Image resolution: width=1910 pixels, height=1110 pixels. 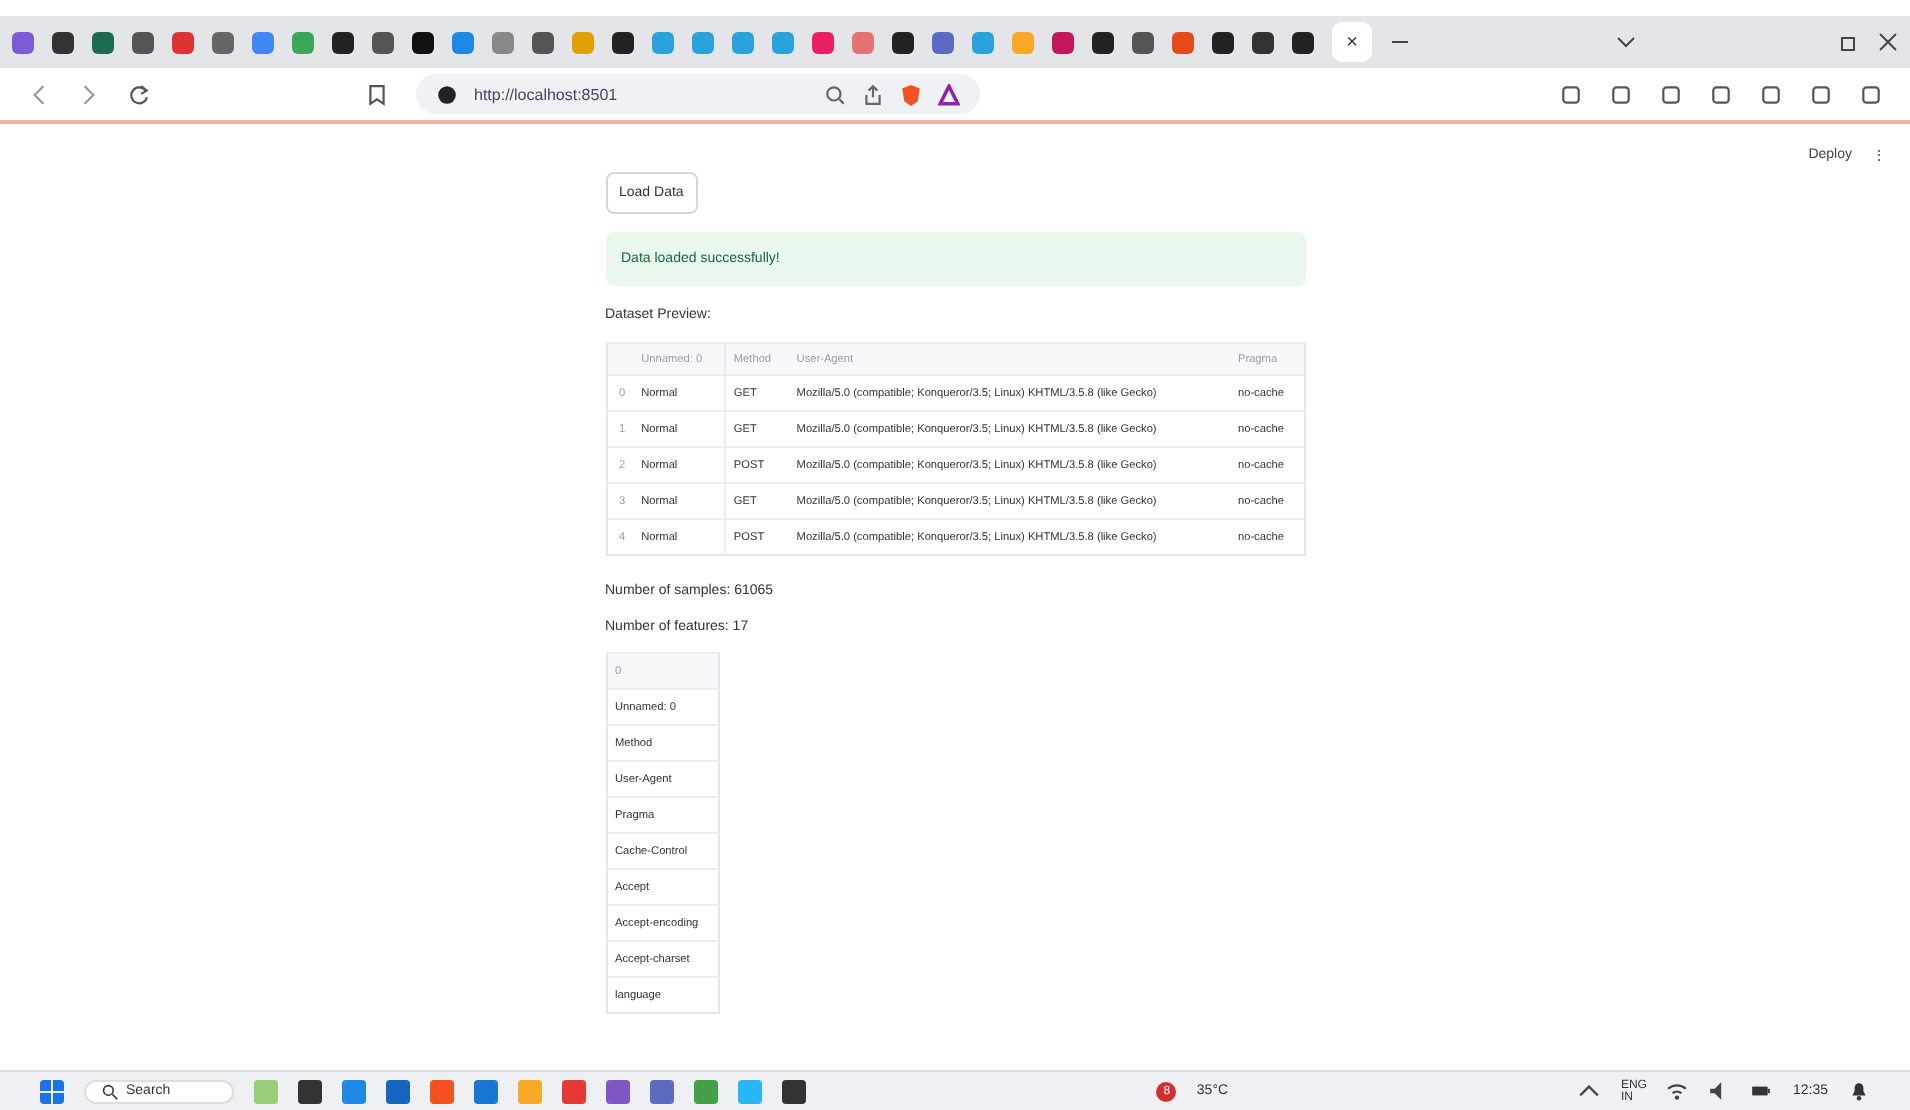 I want to click on back-icon, so click(x=39, y=94).